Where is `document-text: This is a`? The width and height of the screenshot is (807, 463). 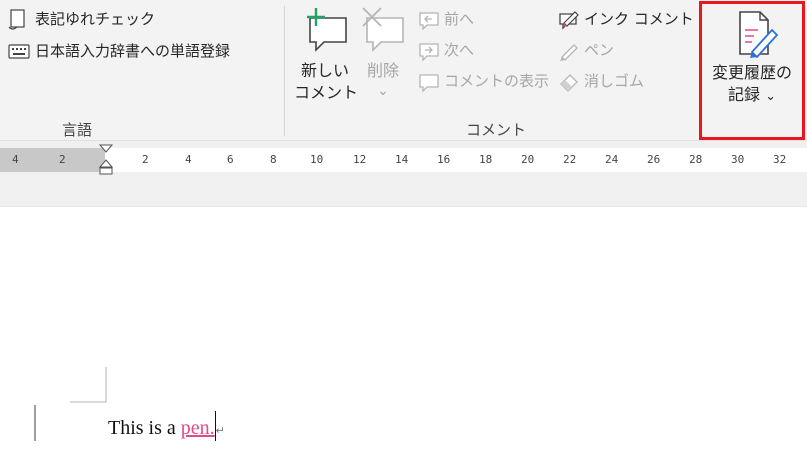
document-text: This is a is located at coordinates (144, 428).